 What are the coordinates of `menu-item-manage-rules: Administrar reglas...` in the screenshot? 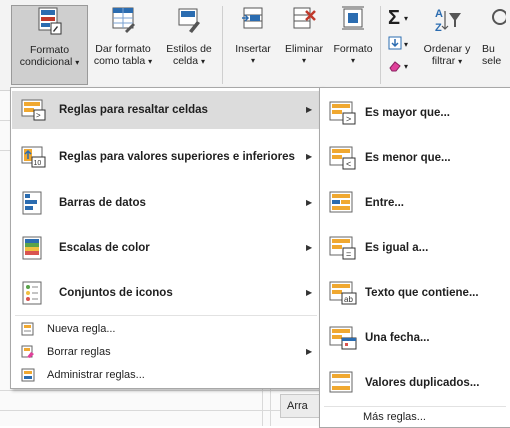 It's located at (166, 375).